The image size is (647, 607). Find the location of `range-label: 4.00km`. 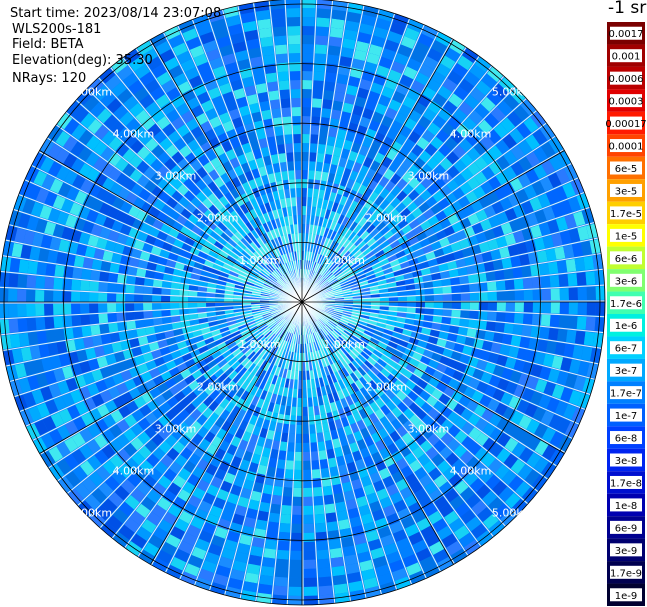

range-label: 4.00km is located at coordinates (471, 471).